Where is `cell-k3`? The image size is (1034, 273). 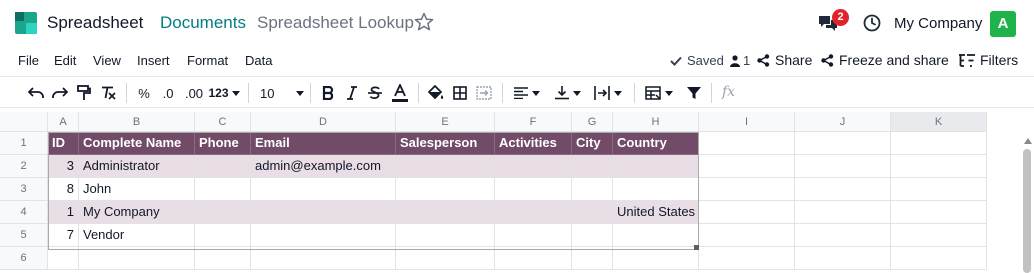 cell-k3 is located at coordinates (939, 189).